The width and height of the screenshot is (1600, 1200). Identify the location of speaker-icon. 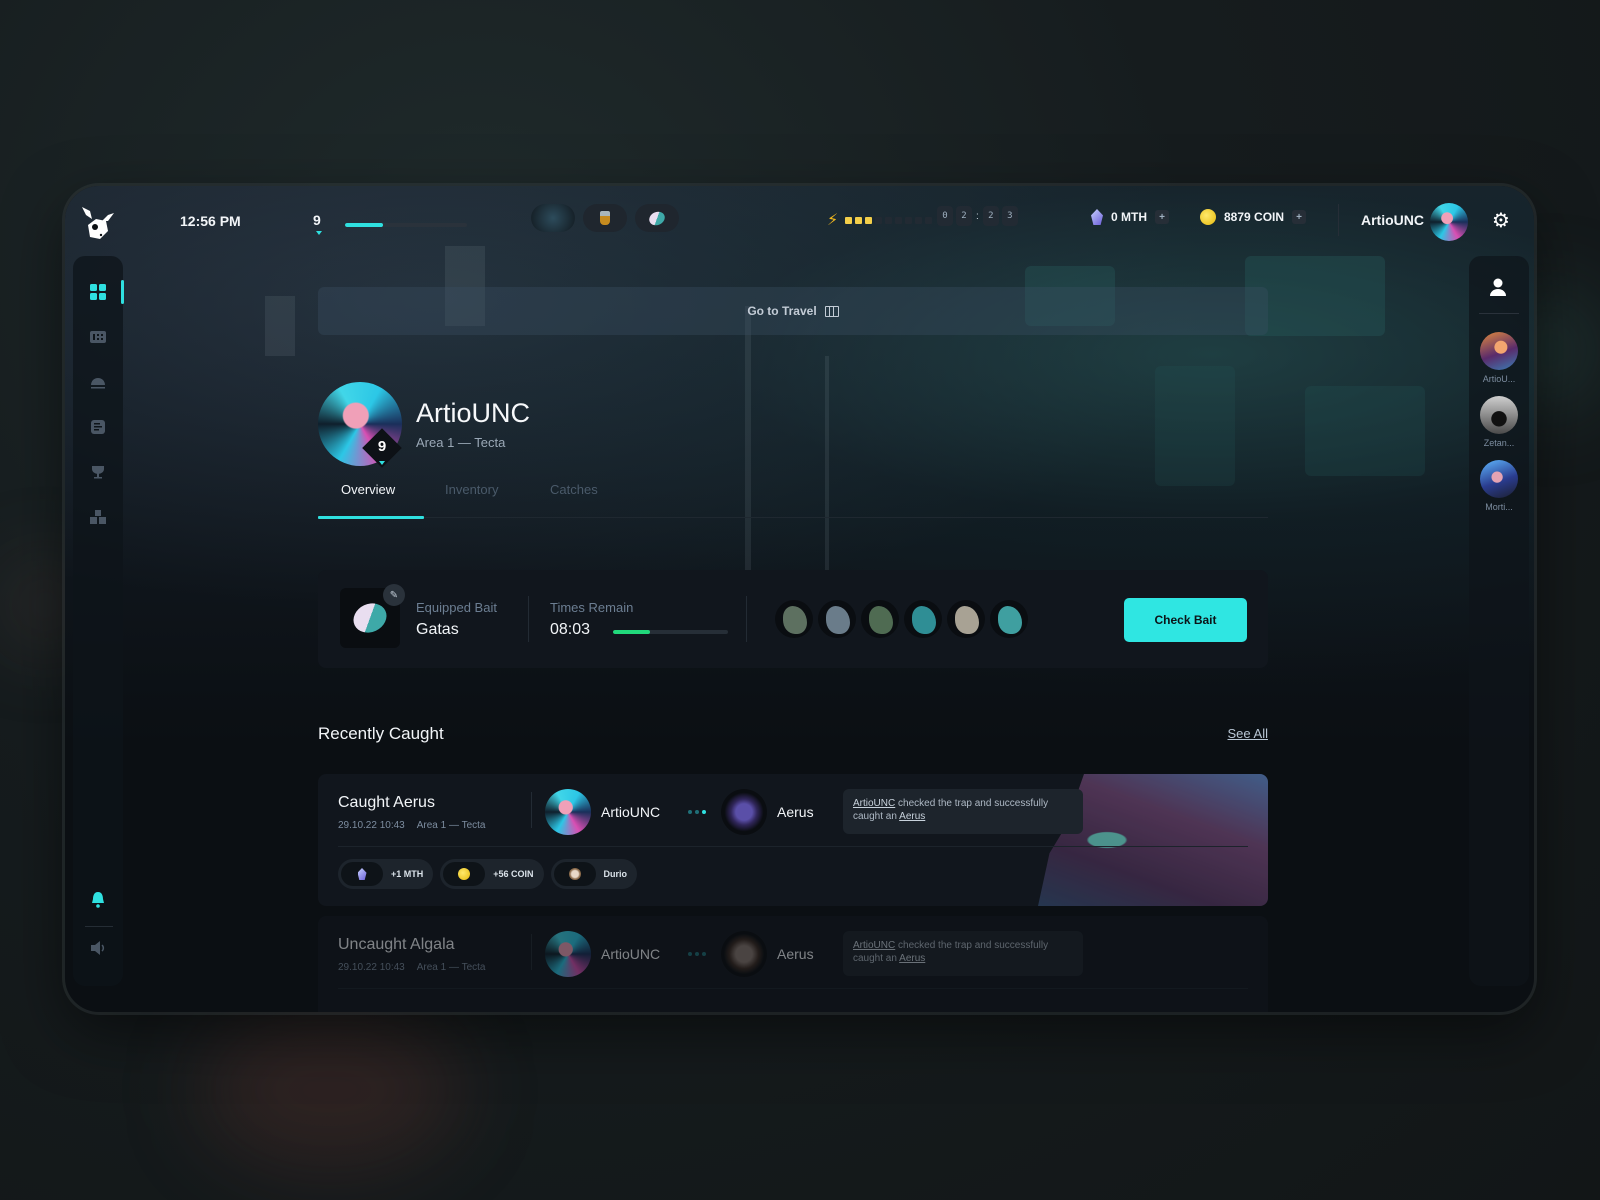
(98, 948).